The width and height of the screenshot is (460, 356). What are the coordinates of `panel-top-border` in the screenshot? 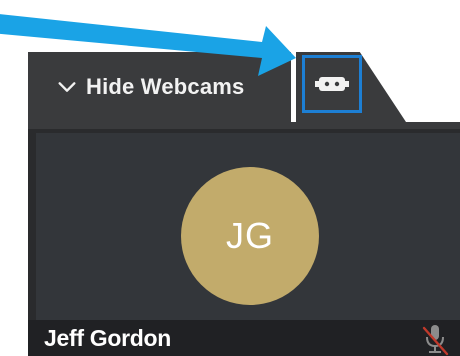 It's located at (244, 125).